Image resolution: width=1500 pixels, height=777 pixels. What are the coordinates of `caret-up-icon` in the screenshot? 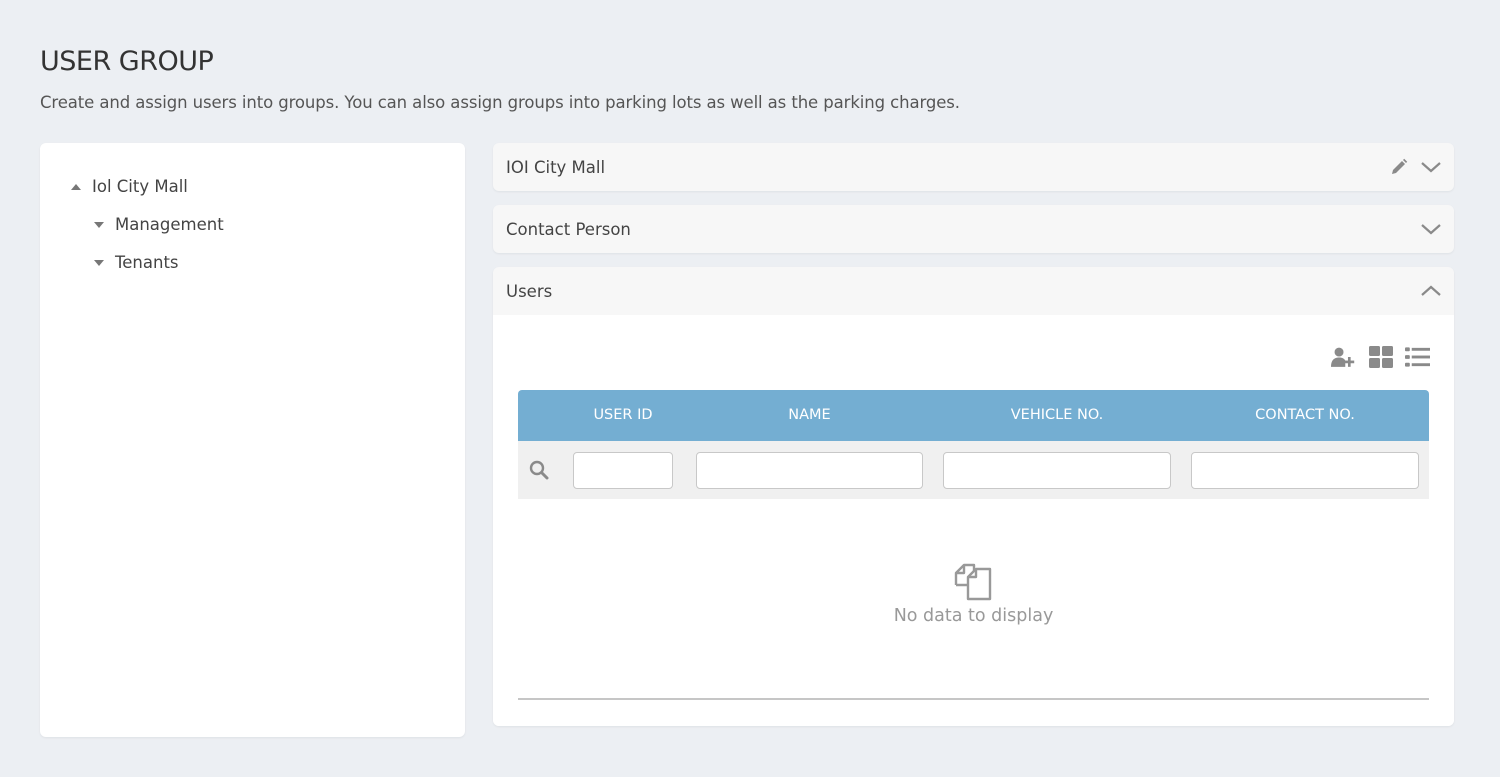 It's located at (76, 186).